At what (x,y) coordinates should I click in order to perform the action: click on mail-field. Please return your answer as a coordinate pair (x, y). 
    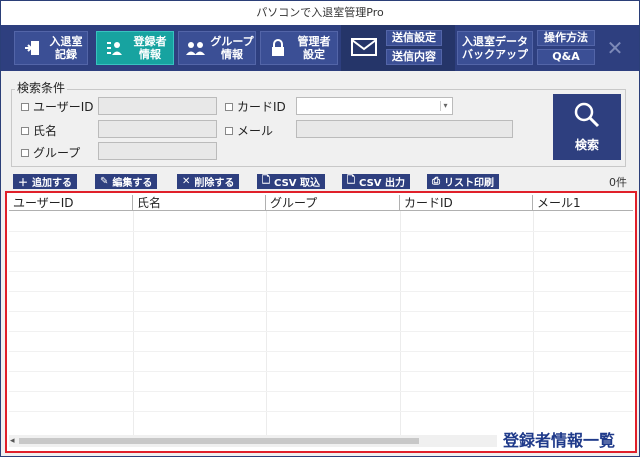
    Looking at the image, I should click on (404, 129).